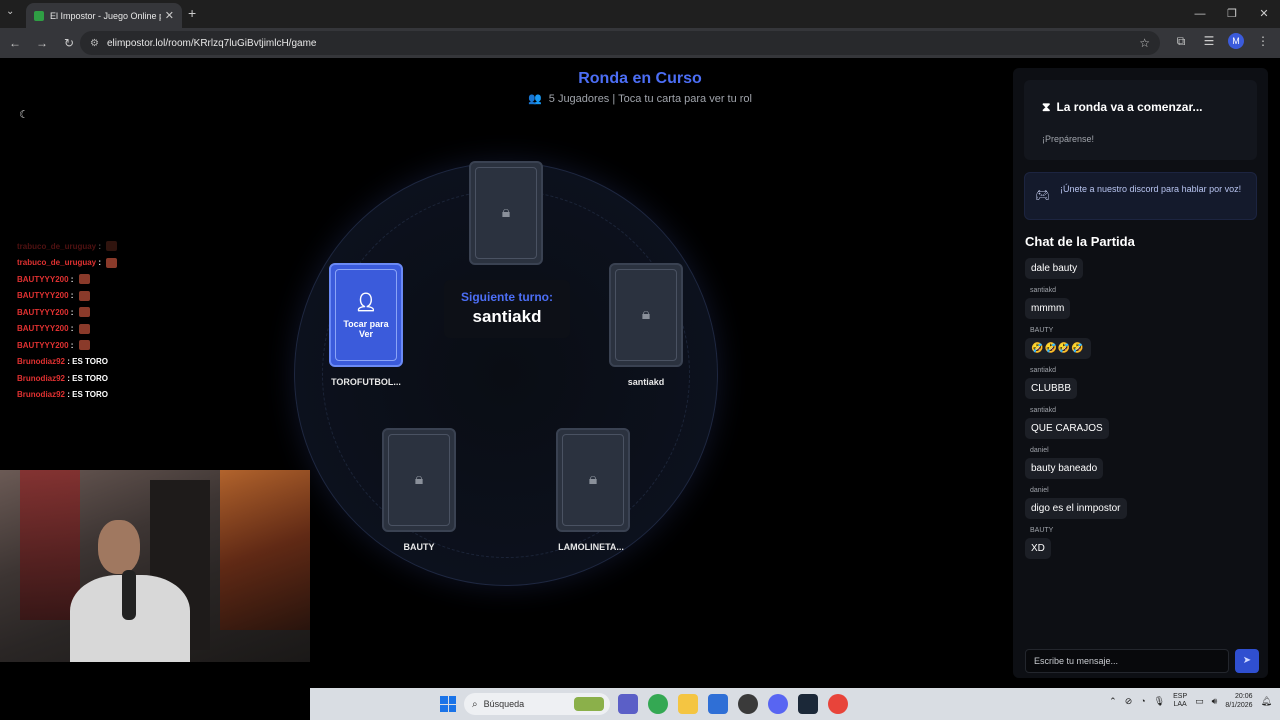  What do you see at coordinates (1113, 701) in the screenshot?
I see `tray-chevron-icon: ⌃` at bounding box center [1113, 701].